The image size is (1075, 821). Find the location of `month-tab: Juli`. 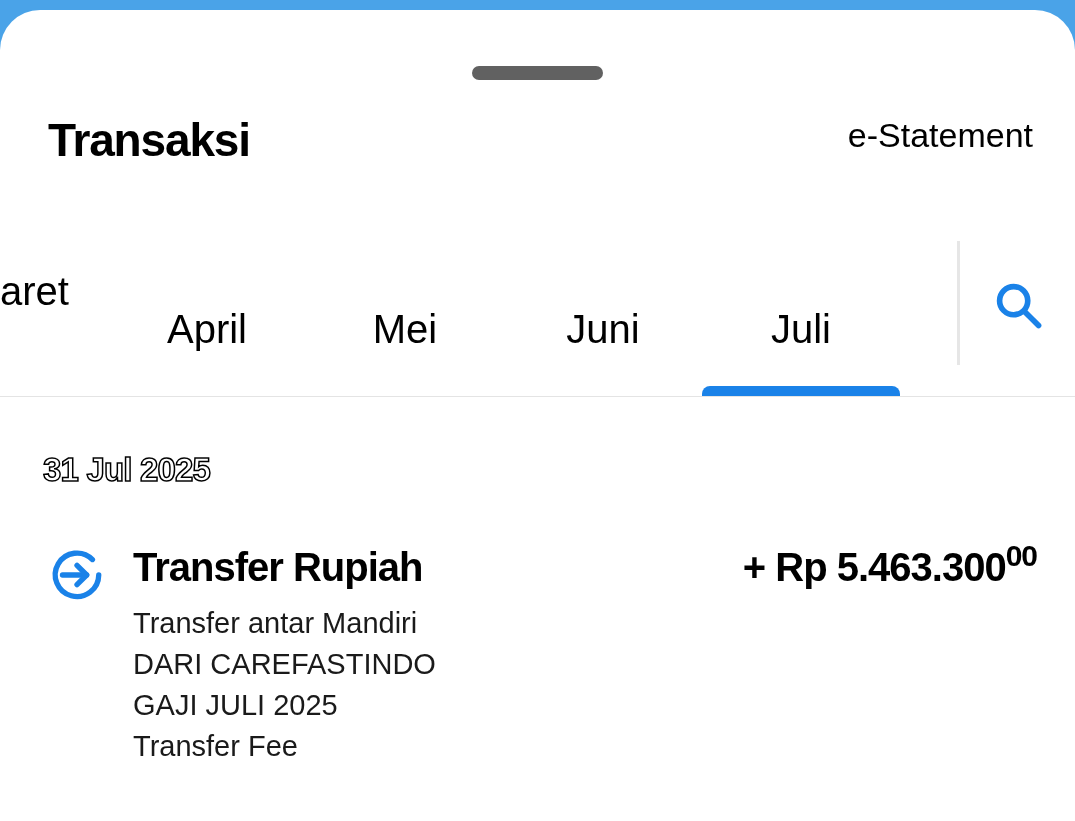

month-tab: Juli is located at coordinates (801, 319).